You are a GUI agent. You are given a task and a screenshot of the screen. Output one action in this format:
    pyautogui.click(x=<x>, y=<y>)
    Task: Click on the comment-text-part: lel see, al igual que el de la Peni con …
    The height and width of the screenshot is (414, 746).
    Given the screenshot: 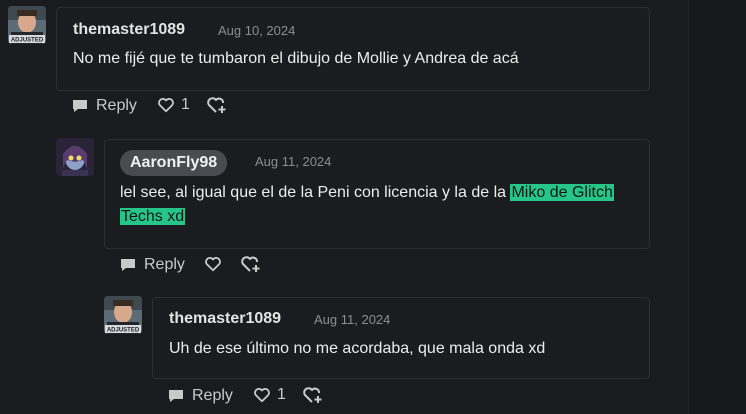 What is the action you would take?
    pyautogui.click(x=315, y=192)
    